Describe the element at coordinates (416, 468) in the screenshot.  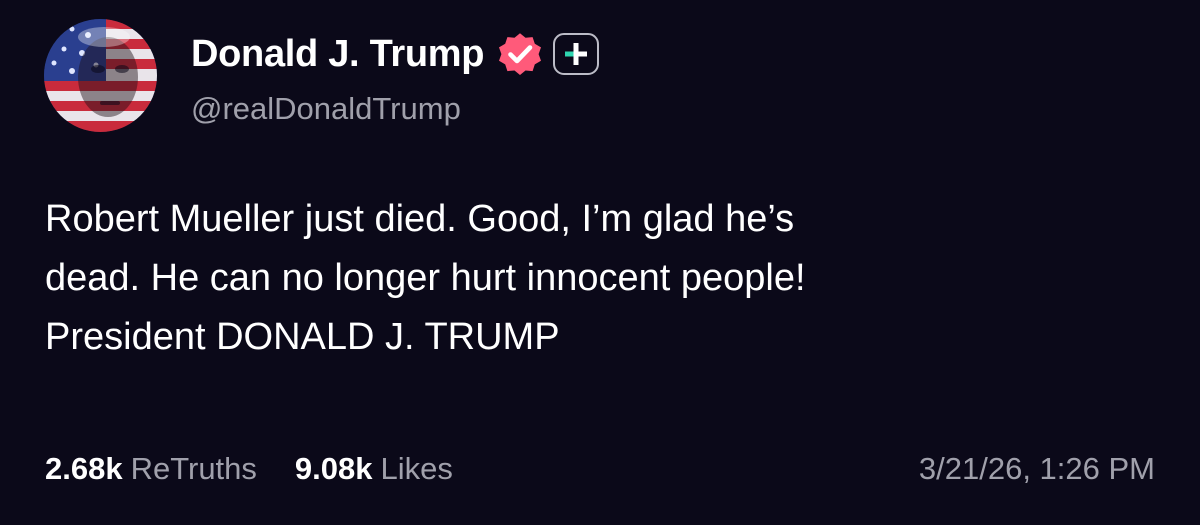
I see `likes-label: Likes` at that location.